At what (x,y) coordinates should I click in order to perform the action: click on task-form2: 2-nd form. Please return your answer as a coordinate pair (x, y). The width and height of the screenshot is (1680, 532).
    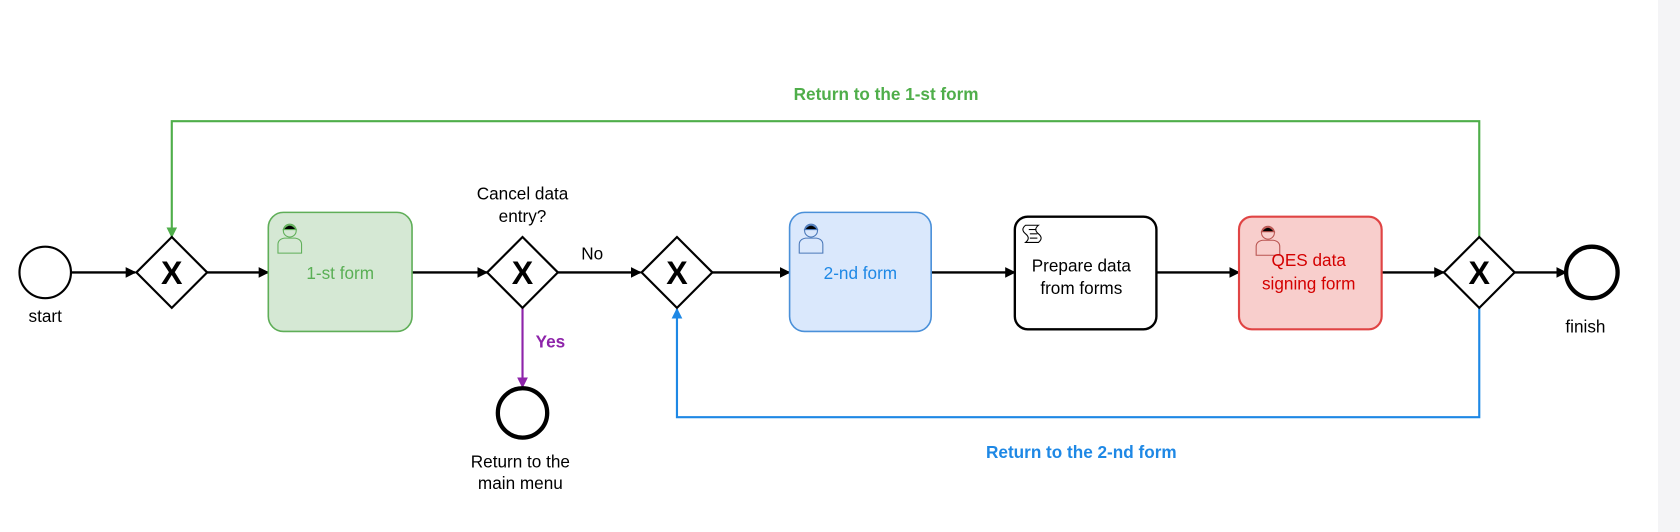
    Looking at the image, I should click on (860, 272).